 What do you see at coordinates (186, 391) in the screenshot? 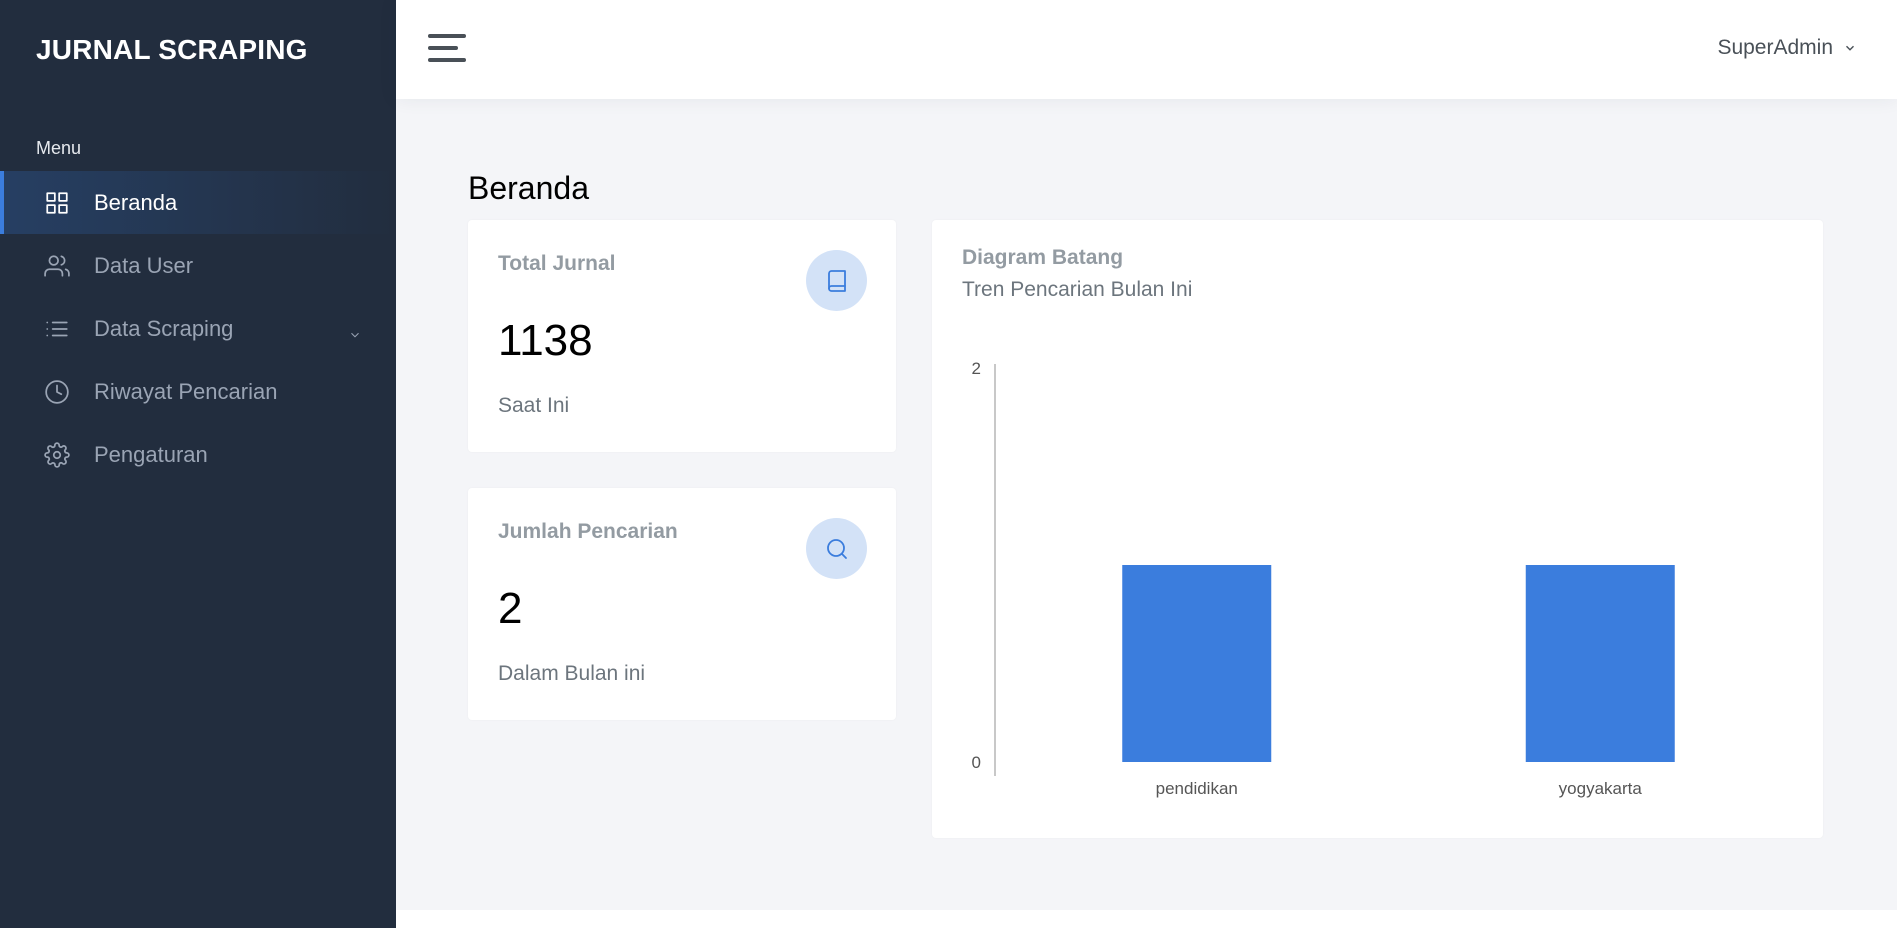
I see `sidebar-item-label: Riwayat Pencarian` at bounding box center [186, 391].